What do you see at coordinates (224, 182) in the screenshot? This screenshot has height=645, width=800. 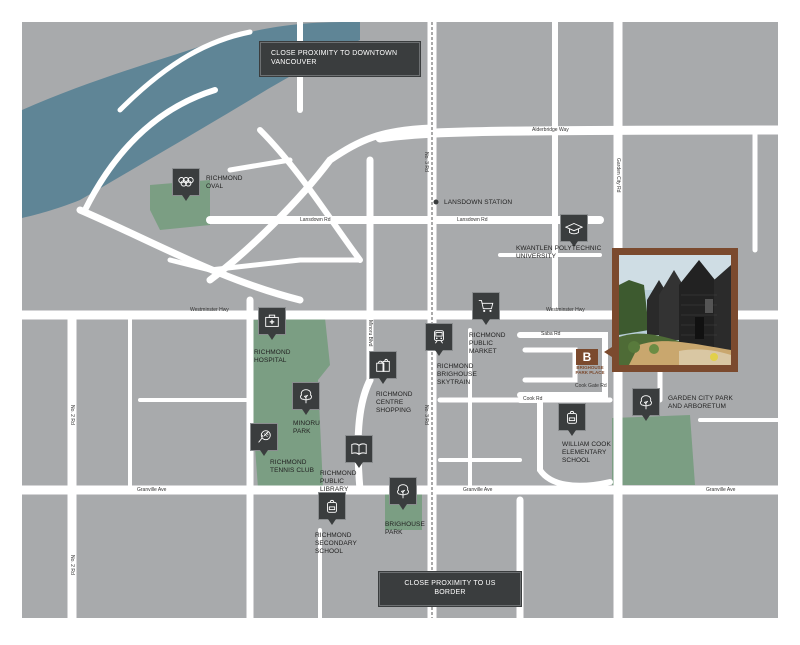 I see `poi-label-oval: RICHMOND OVAL` at bounding box center [224, 182].